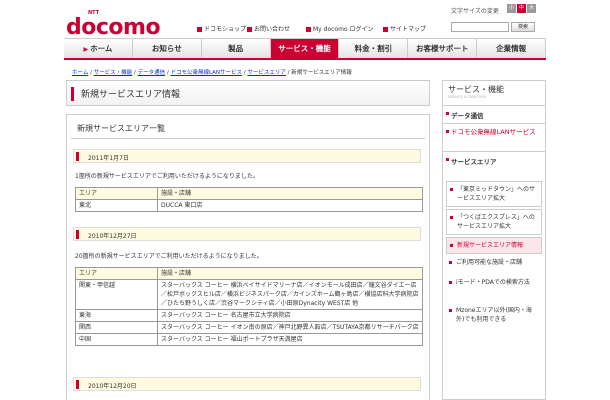 The height and width of the screenshot is (400, 610). Describe the element at coordinates (290, 205) in the screenshot. I see `table-cell: DUCCA 東口店` at that location.